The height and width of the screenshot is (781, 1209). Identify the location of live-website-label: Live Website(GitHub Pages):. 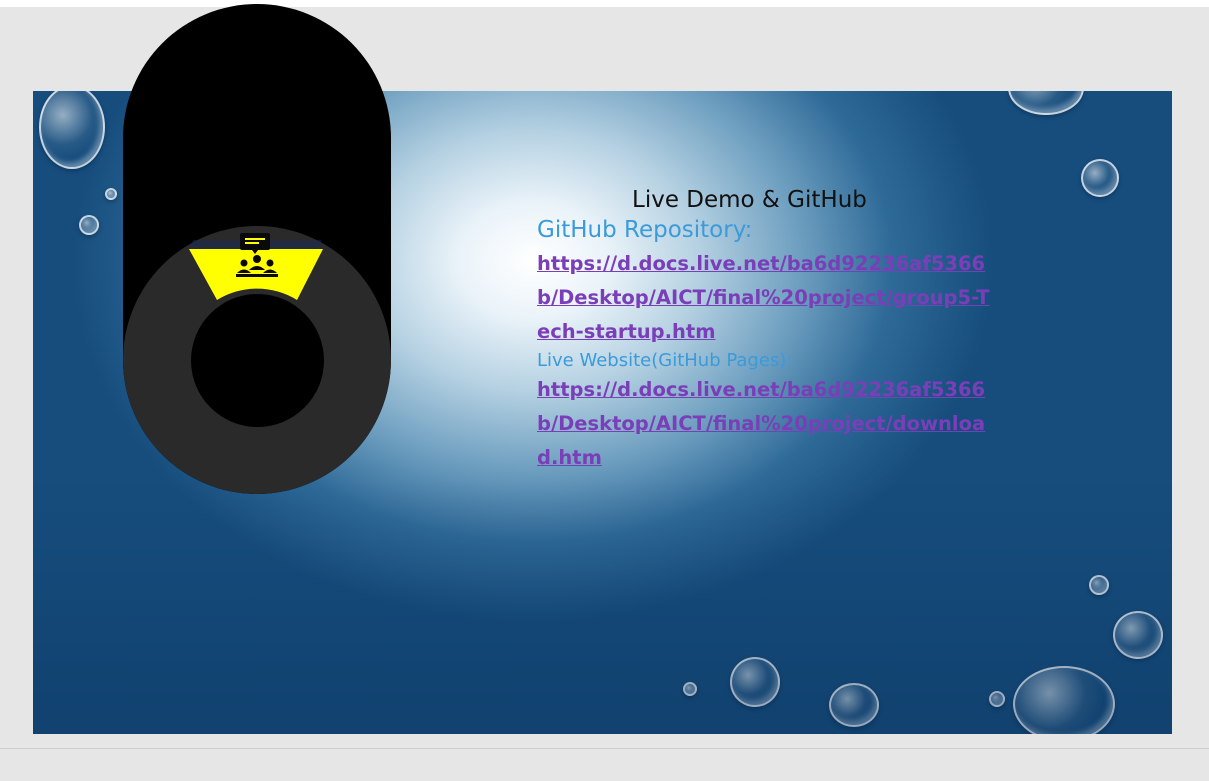
(665, 360).